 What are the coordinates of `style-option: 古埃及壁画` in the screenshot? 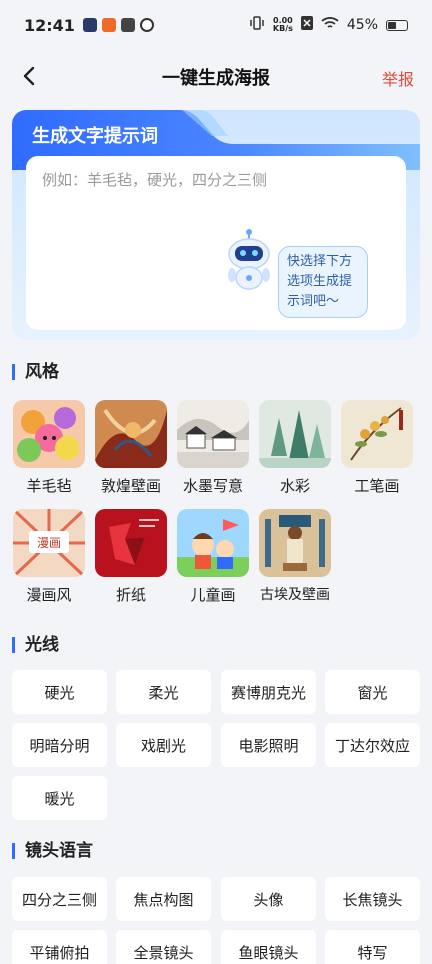 It's located at (295, 557).